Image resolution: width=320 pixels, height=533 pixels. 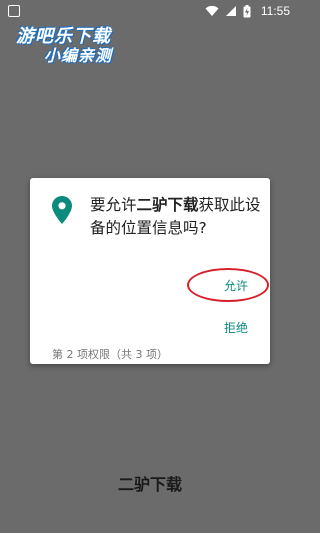 What do you see at coordinates (236, 286) in the screenshot?
I see `allow-button: 允许` at bounding box center [236, 286].